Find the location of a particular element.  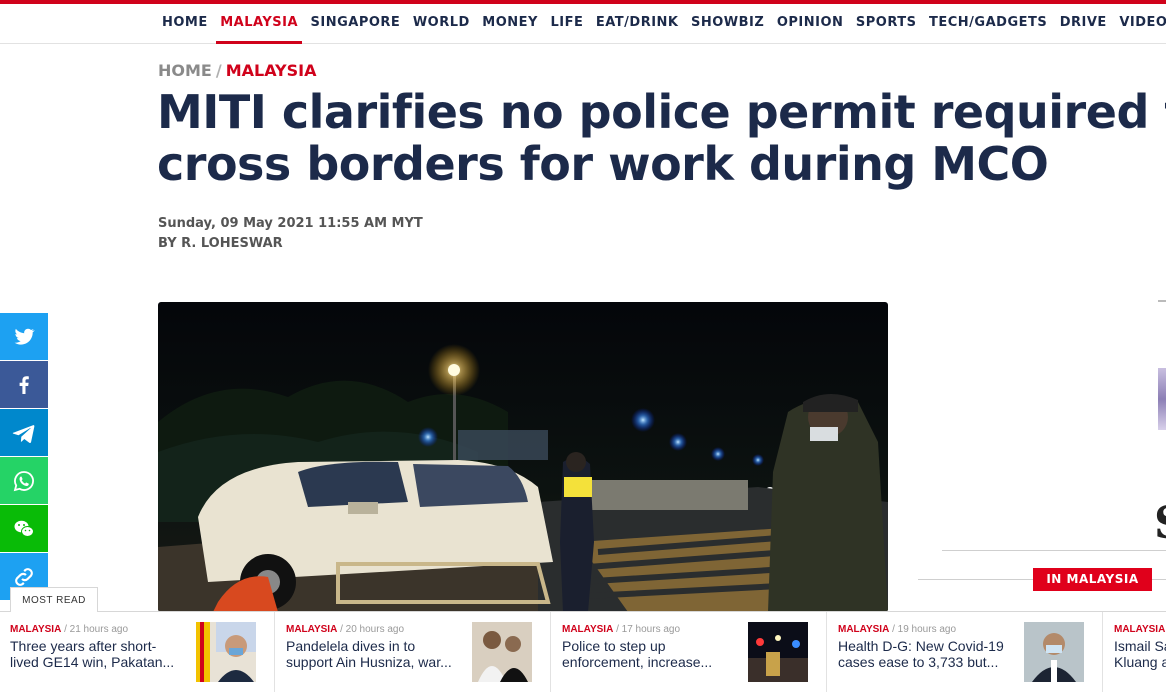

facebook-icon is located at coordinates (24, 384).